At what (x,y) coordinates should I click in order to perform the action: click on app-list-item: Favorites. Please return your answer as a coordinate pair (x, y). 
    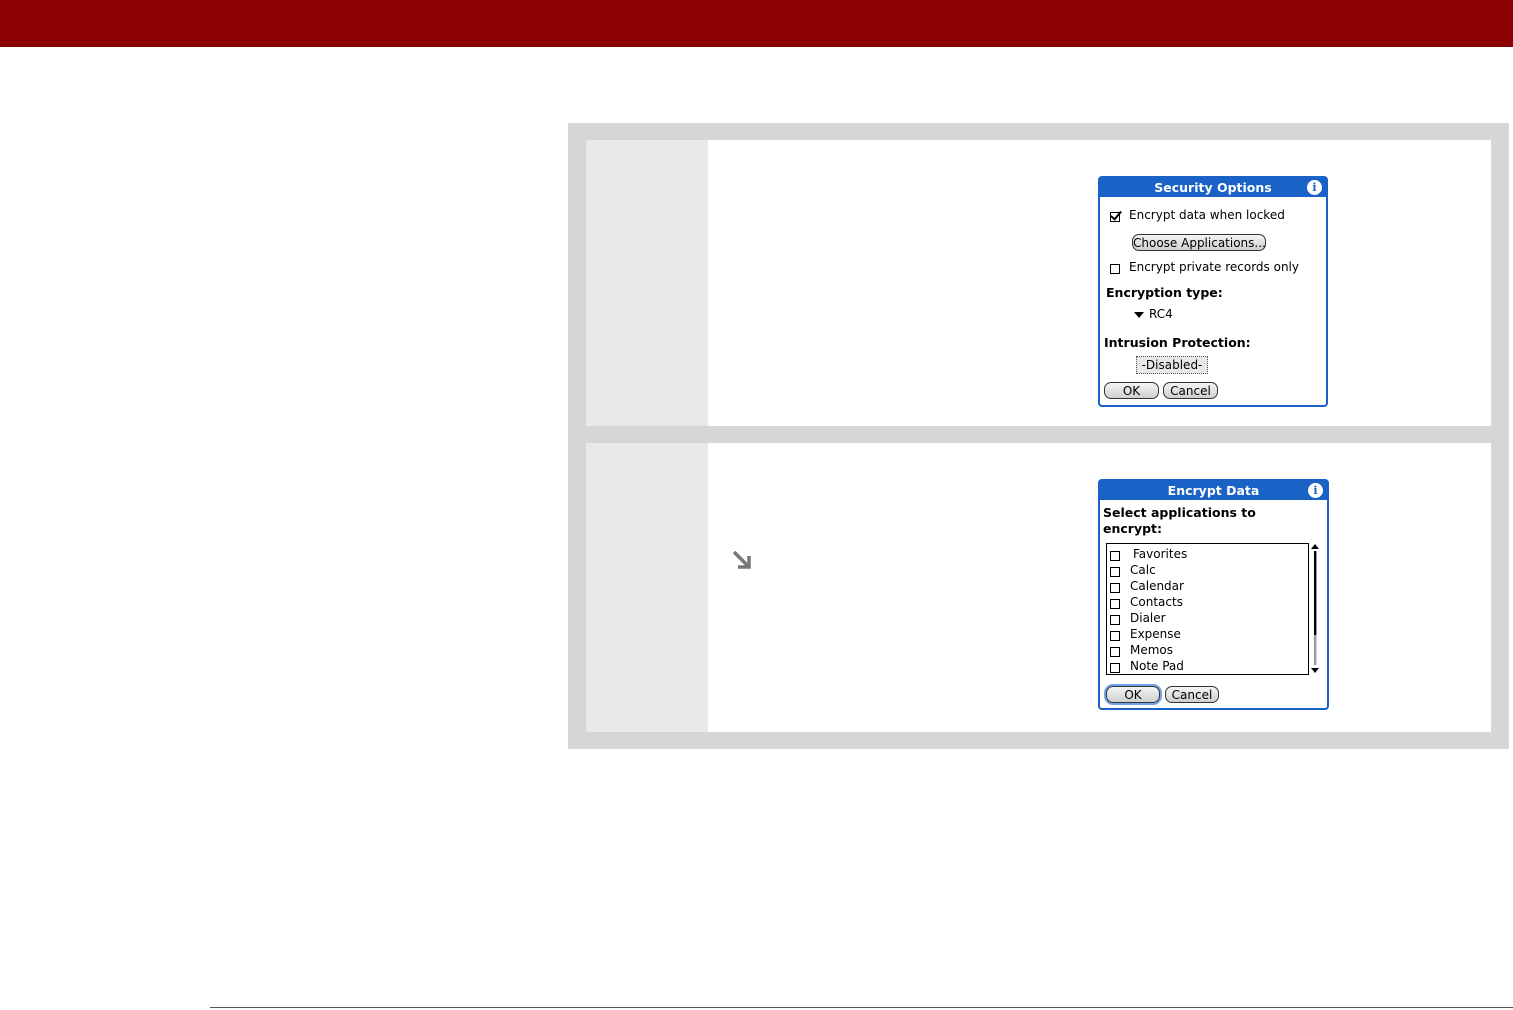
    Looking at the image, I should click on (1160, 554).